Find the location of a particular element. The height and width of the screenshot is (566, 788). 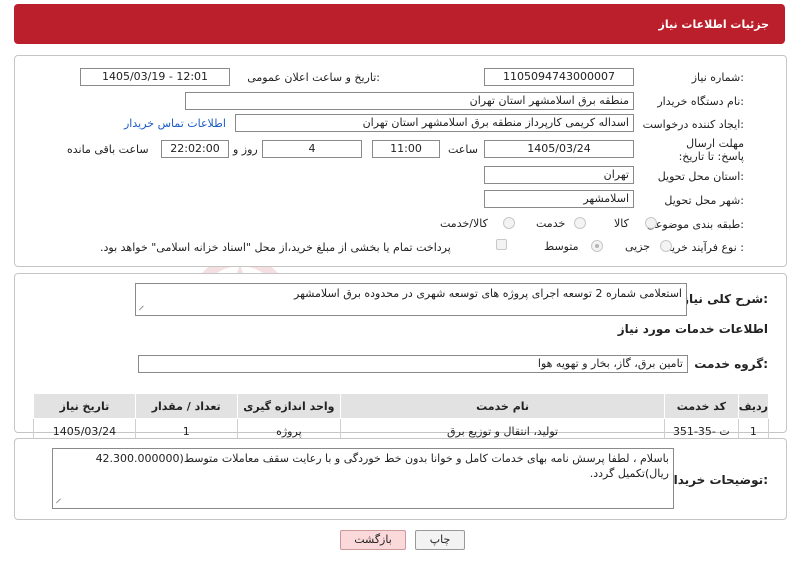

process-radio-medium is located at coordinates (597, 246).